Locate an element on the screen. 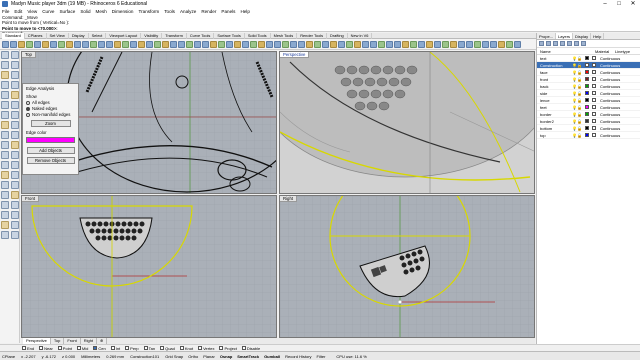 The height and width of the screenshot is (360, 640). menu-curve: Curve is located at coordinates (48, 11).